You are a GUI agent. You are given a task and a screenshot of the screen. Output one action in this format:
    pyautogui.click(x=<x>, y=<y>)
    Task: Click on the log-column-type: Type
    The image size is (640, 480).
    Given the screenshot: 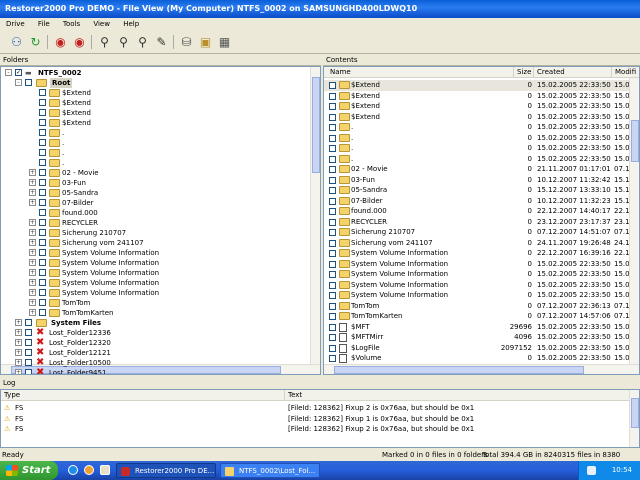 What is the action you would take?
    pyautogui.click(x=143, y=395)
    